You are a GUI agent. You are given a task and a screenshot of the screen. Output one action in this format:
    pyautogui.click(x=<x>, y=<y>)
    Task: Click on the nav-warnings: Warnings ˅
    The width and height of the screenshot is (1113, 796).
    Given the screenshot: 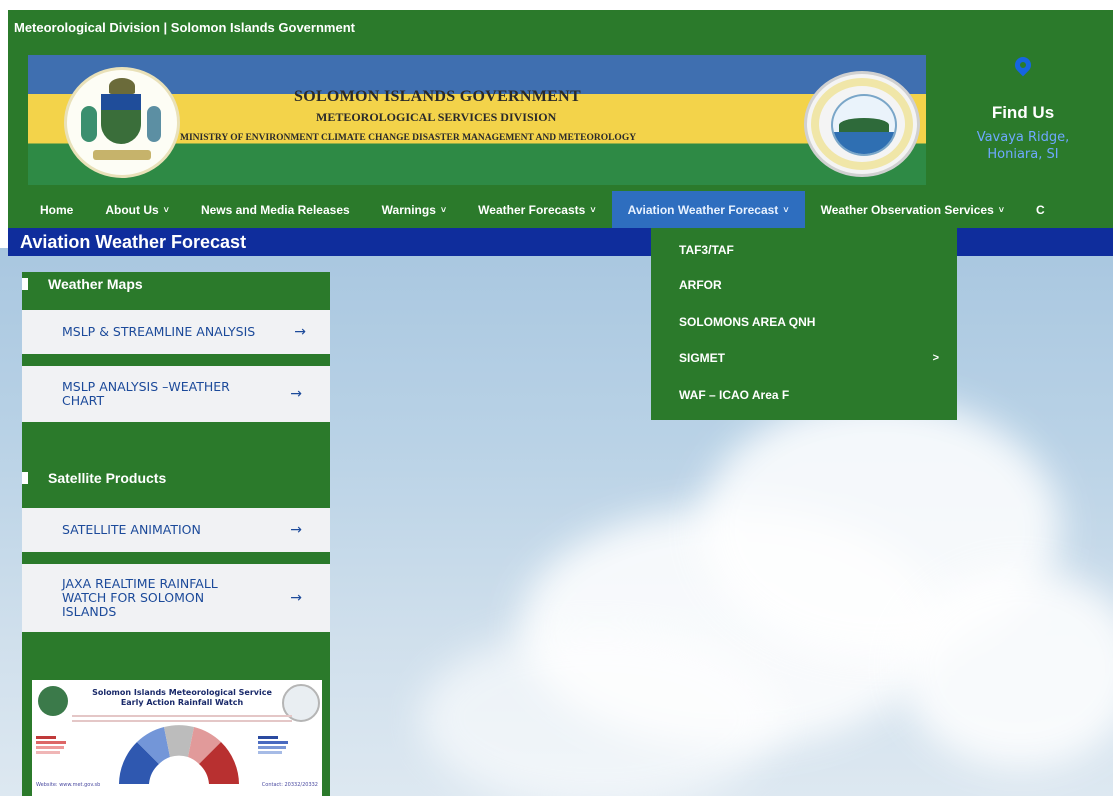 What is the action you would take?
    pyautogui.click(x=414, y=209)
    